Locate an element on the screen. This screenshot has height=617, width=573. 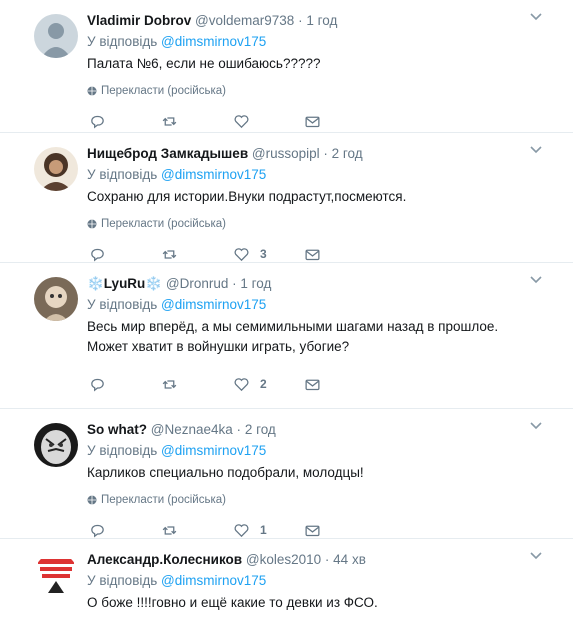
like-count: 3 is located at coordinates (263, 254).